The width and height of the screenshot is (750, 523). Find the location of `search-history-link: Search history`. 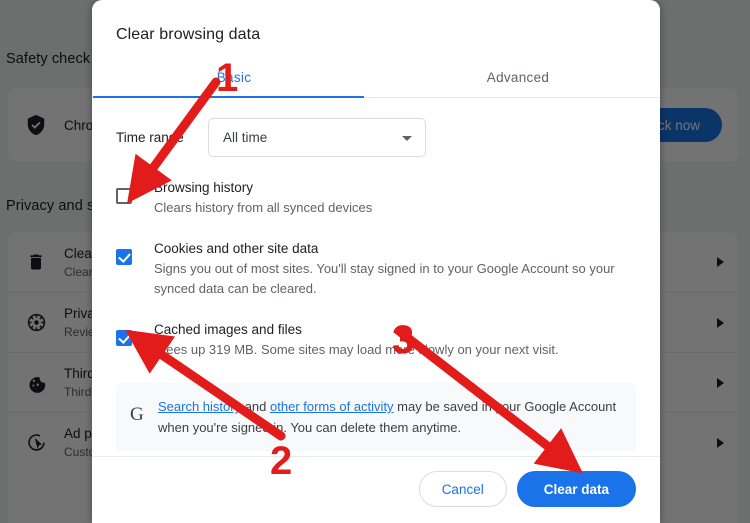

search-history-link: Search history is located at coordinates (199, 406).